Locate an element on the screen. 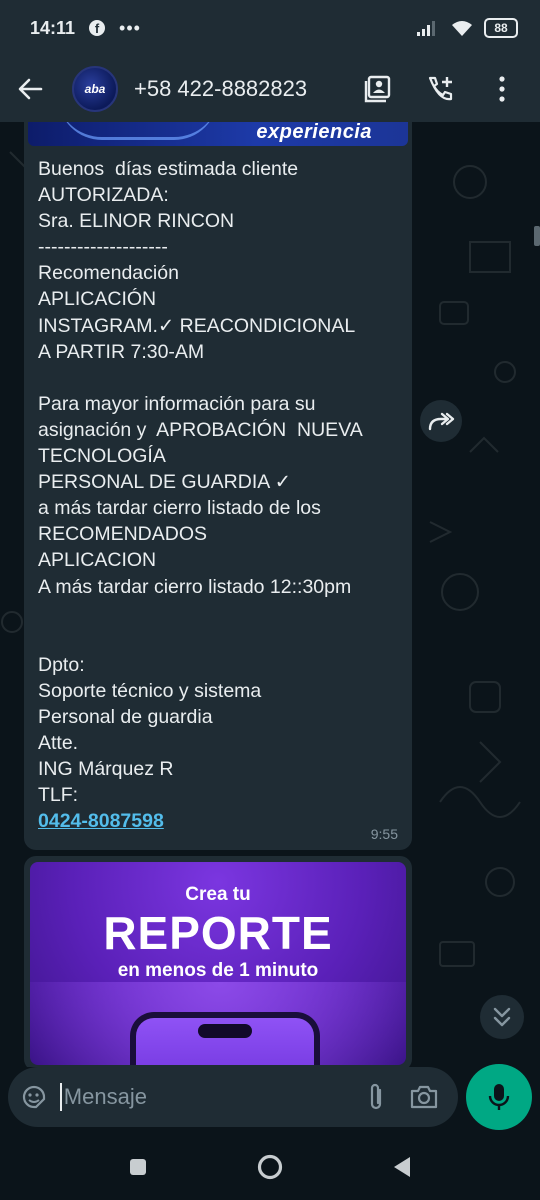 Image resolution: width=540 pixels, height=1200 pixels. triangle-back-icon is located at coordinates (402, 1167).